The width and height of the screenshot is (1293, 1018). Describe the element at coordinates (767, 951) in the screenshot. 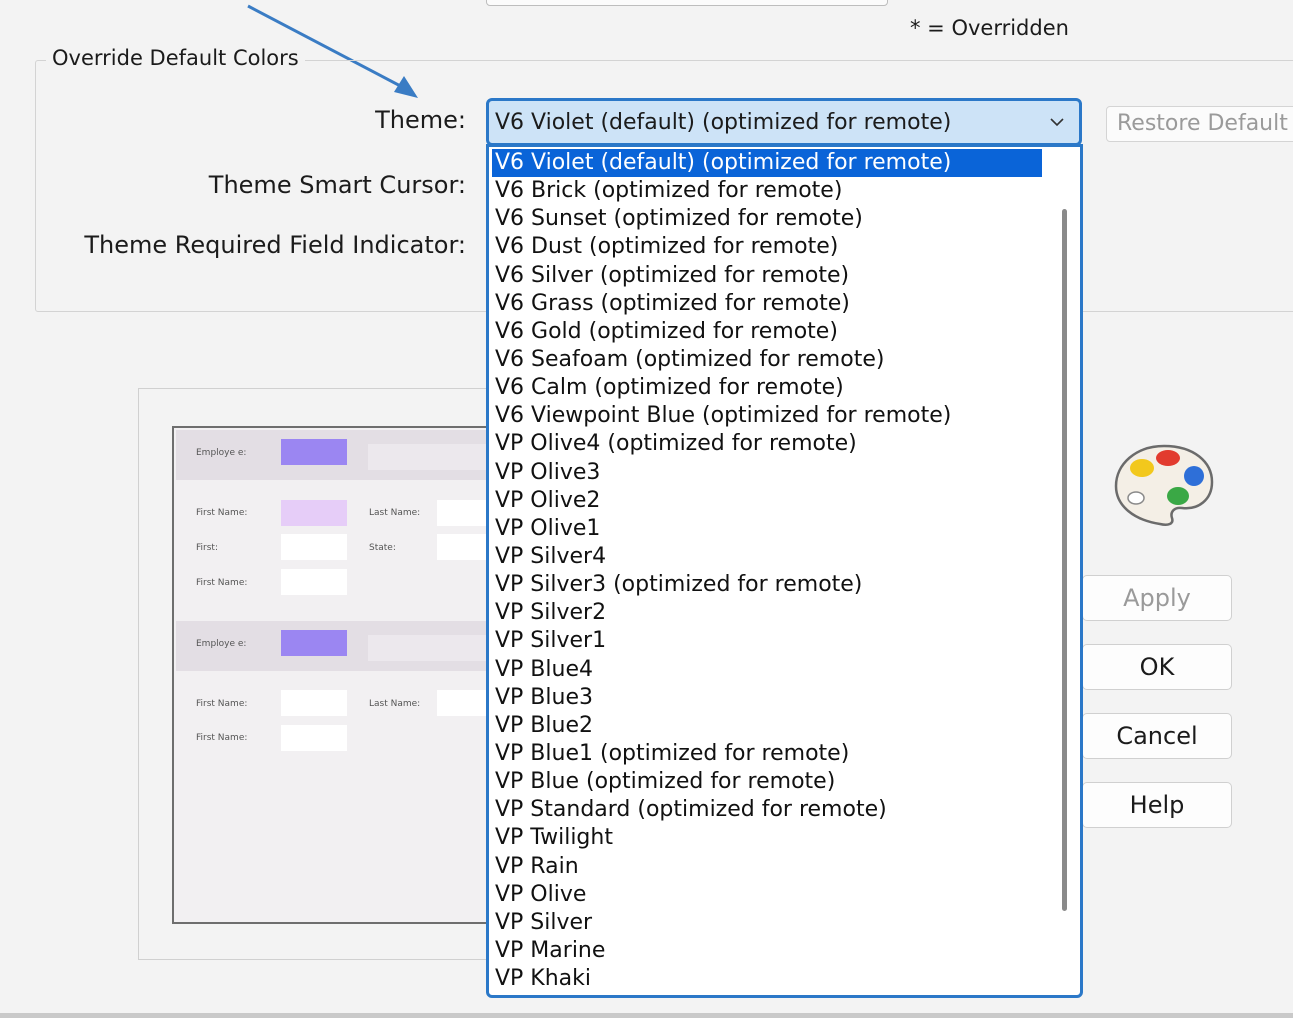

I see `theme-option: VP Marine` at that location.